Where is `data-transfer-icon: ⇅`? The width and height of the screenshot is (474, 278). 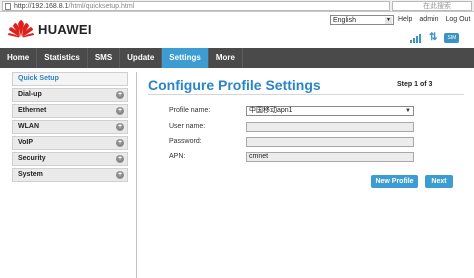
data-transfer-icon: ⇅ is located at coordinates (433, 37).